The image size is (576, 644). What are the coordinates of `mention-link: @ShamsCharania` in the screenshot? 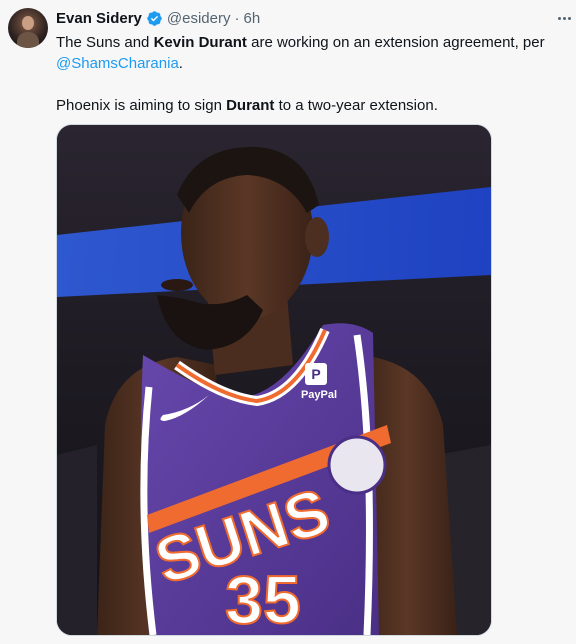 It's located at (117, 63).